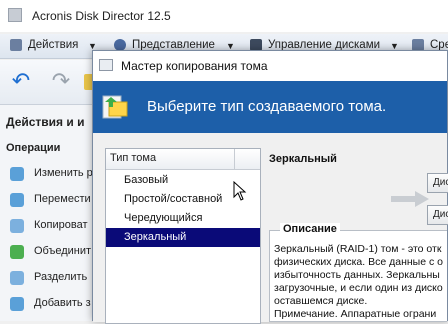 The width and height of the screenshot is (448, 324). Describe the element at coordinates (358, 262) in the screenshot. I see `description-line: физических диска. Все данные с о` at that location.